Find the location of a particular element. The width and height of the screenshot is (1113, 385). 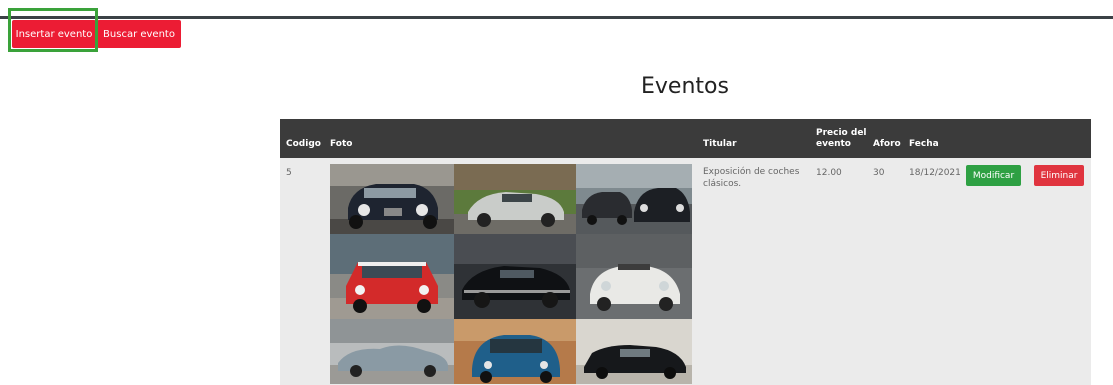

delete-button: Eliminar is located at coordinates (1059, 175).